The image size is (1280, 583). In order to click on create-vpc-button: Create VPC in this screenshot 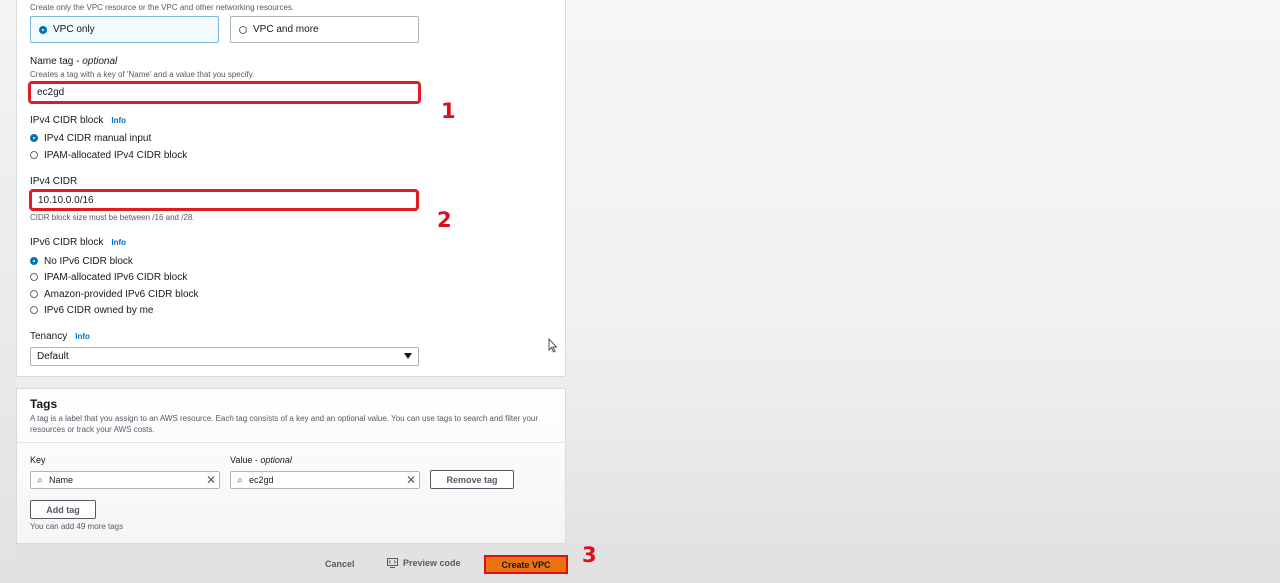, I will do `click(526, 564)`.